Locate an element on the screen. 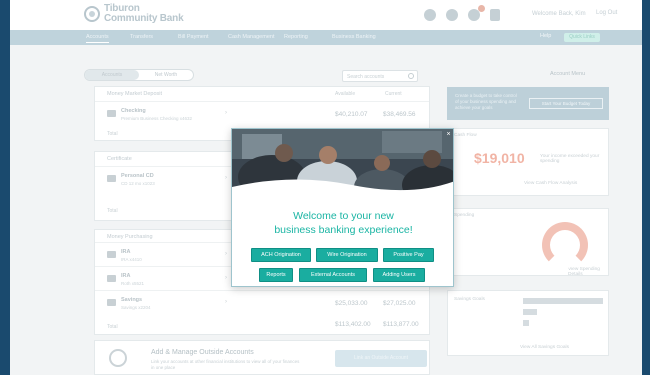  link-icon is located at coordinates (118, 358).